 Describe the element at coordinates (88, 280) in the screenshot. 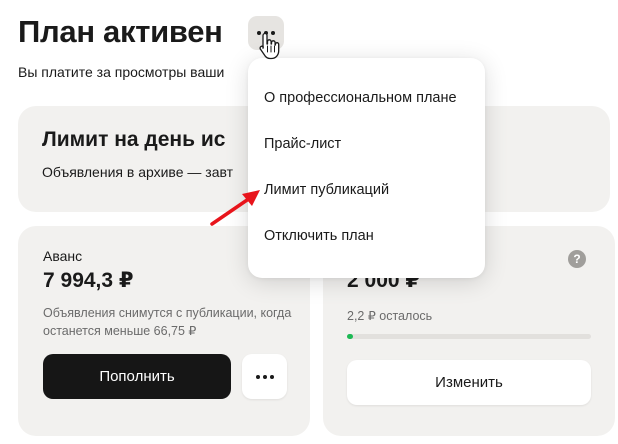

I see `avans-amount: 7 994,3 ₽` at that location.